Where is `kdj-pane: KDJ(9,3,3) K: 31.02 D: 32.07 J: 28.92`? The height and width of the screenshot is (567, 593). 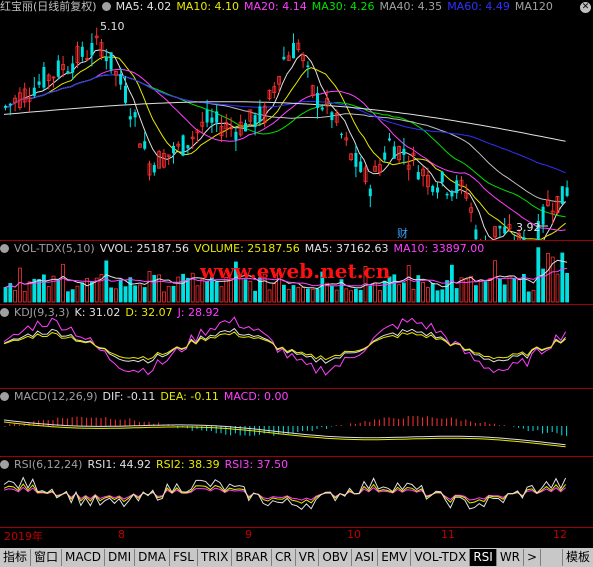 kdj-pane: KDJ(9,3,3) K: 31.02 D: 32.07 J: 28.92 is located at coordinates (296, 347).